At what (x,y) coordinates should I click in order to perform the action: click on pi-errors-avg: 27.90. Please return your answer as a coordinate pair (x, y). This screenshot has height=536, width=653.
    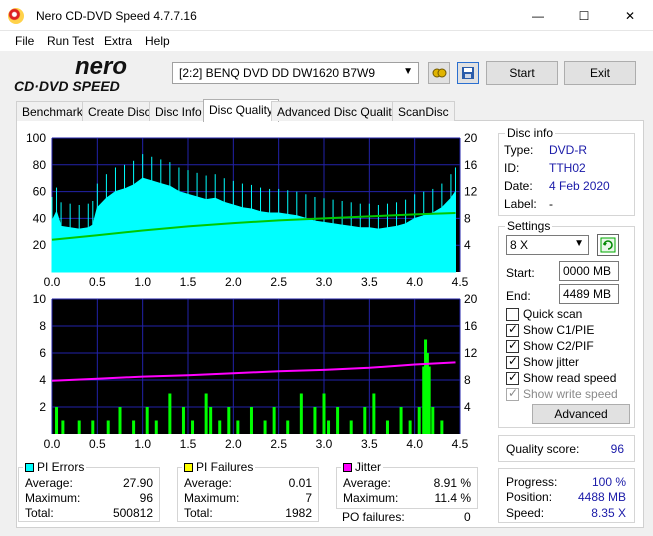
    Looking at the image, I should click on (137, 483).